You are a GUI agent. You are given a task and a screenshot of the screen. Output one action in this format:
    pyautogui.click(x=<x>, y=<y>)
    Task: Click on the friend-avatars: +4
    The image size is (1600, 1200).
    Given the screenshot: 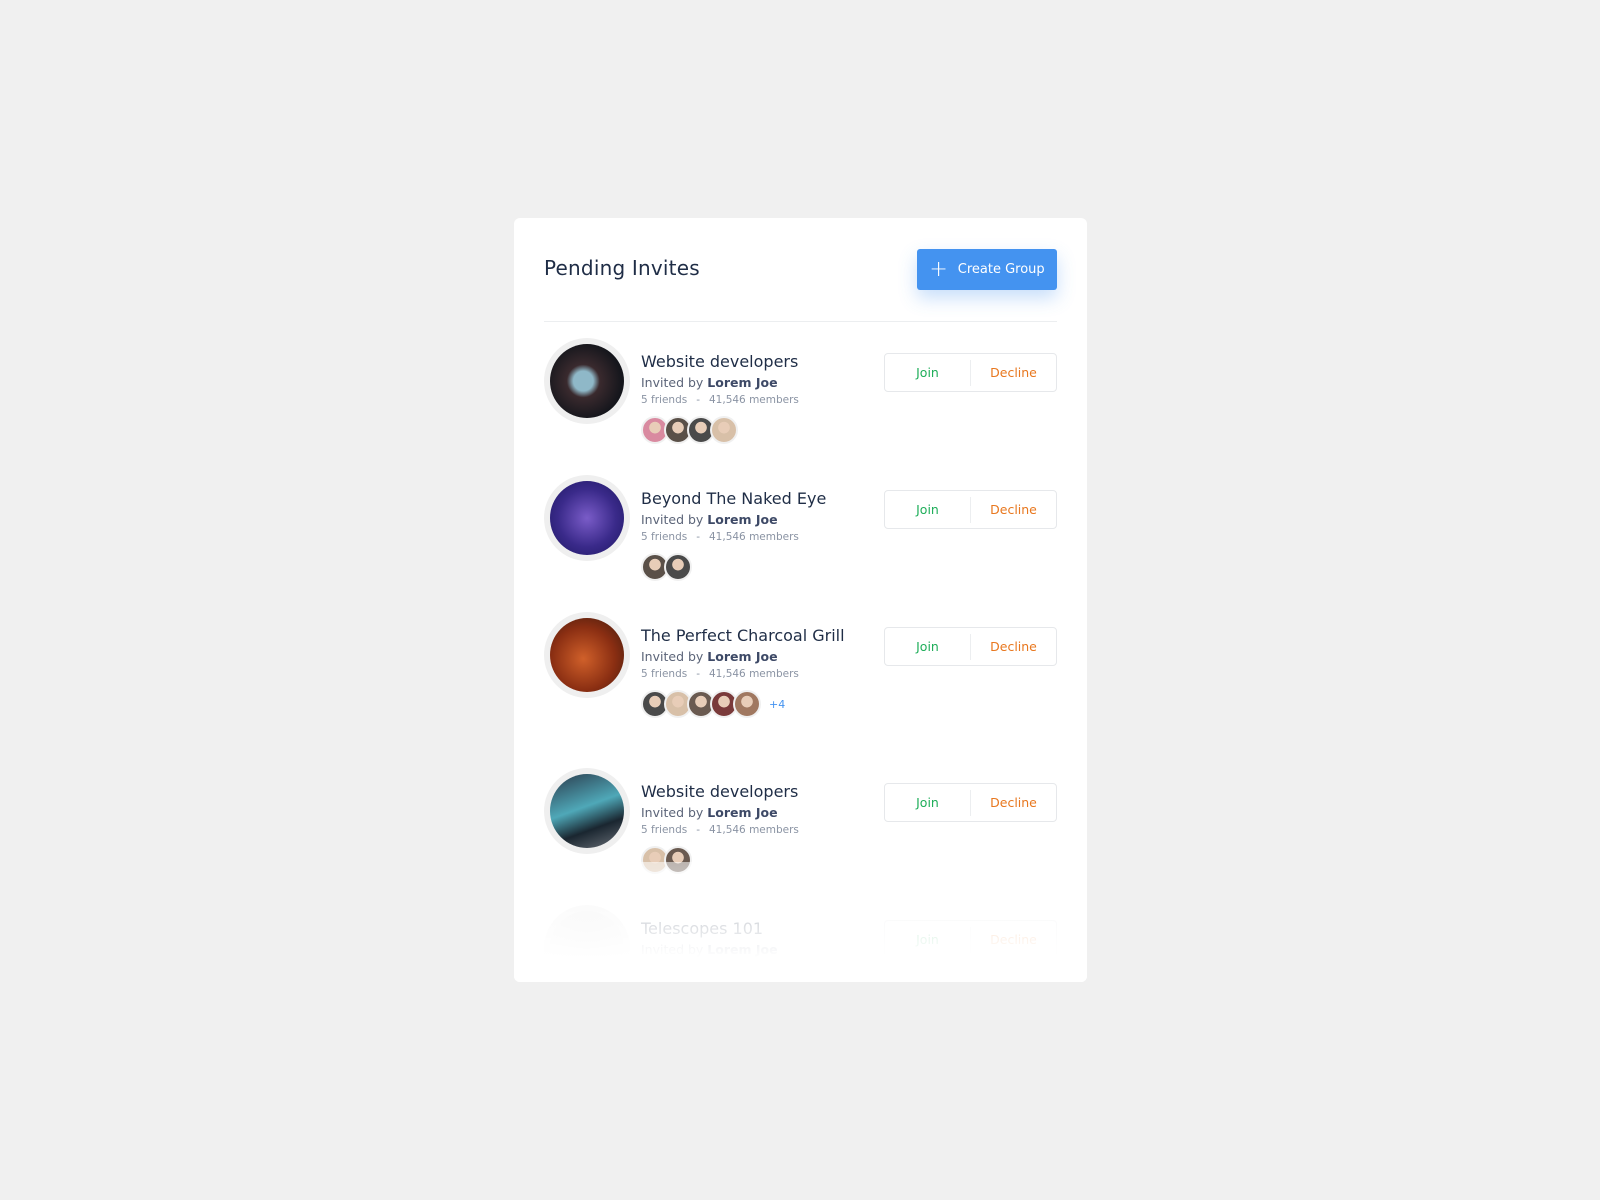 What is the action you would take?
    pyautogui.click(x=746, y=704)
    